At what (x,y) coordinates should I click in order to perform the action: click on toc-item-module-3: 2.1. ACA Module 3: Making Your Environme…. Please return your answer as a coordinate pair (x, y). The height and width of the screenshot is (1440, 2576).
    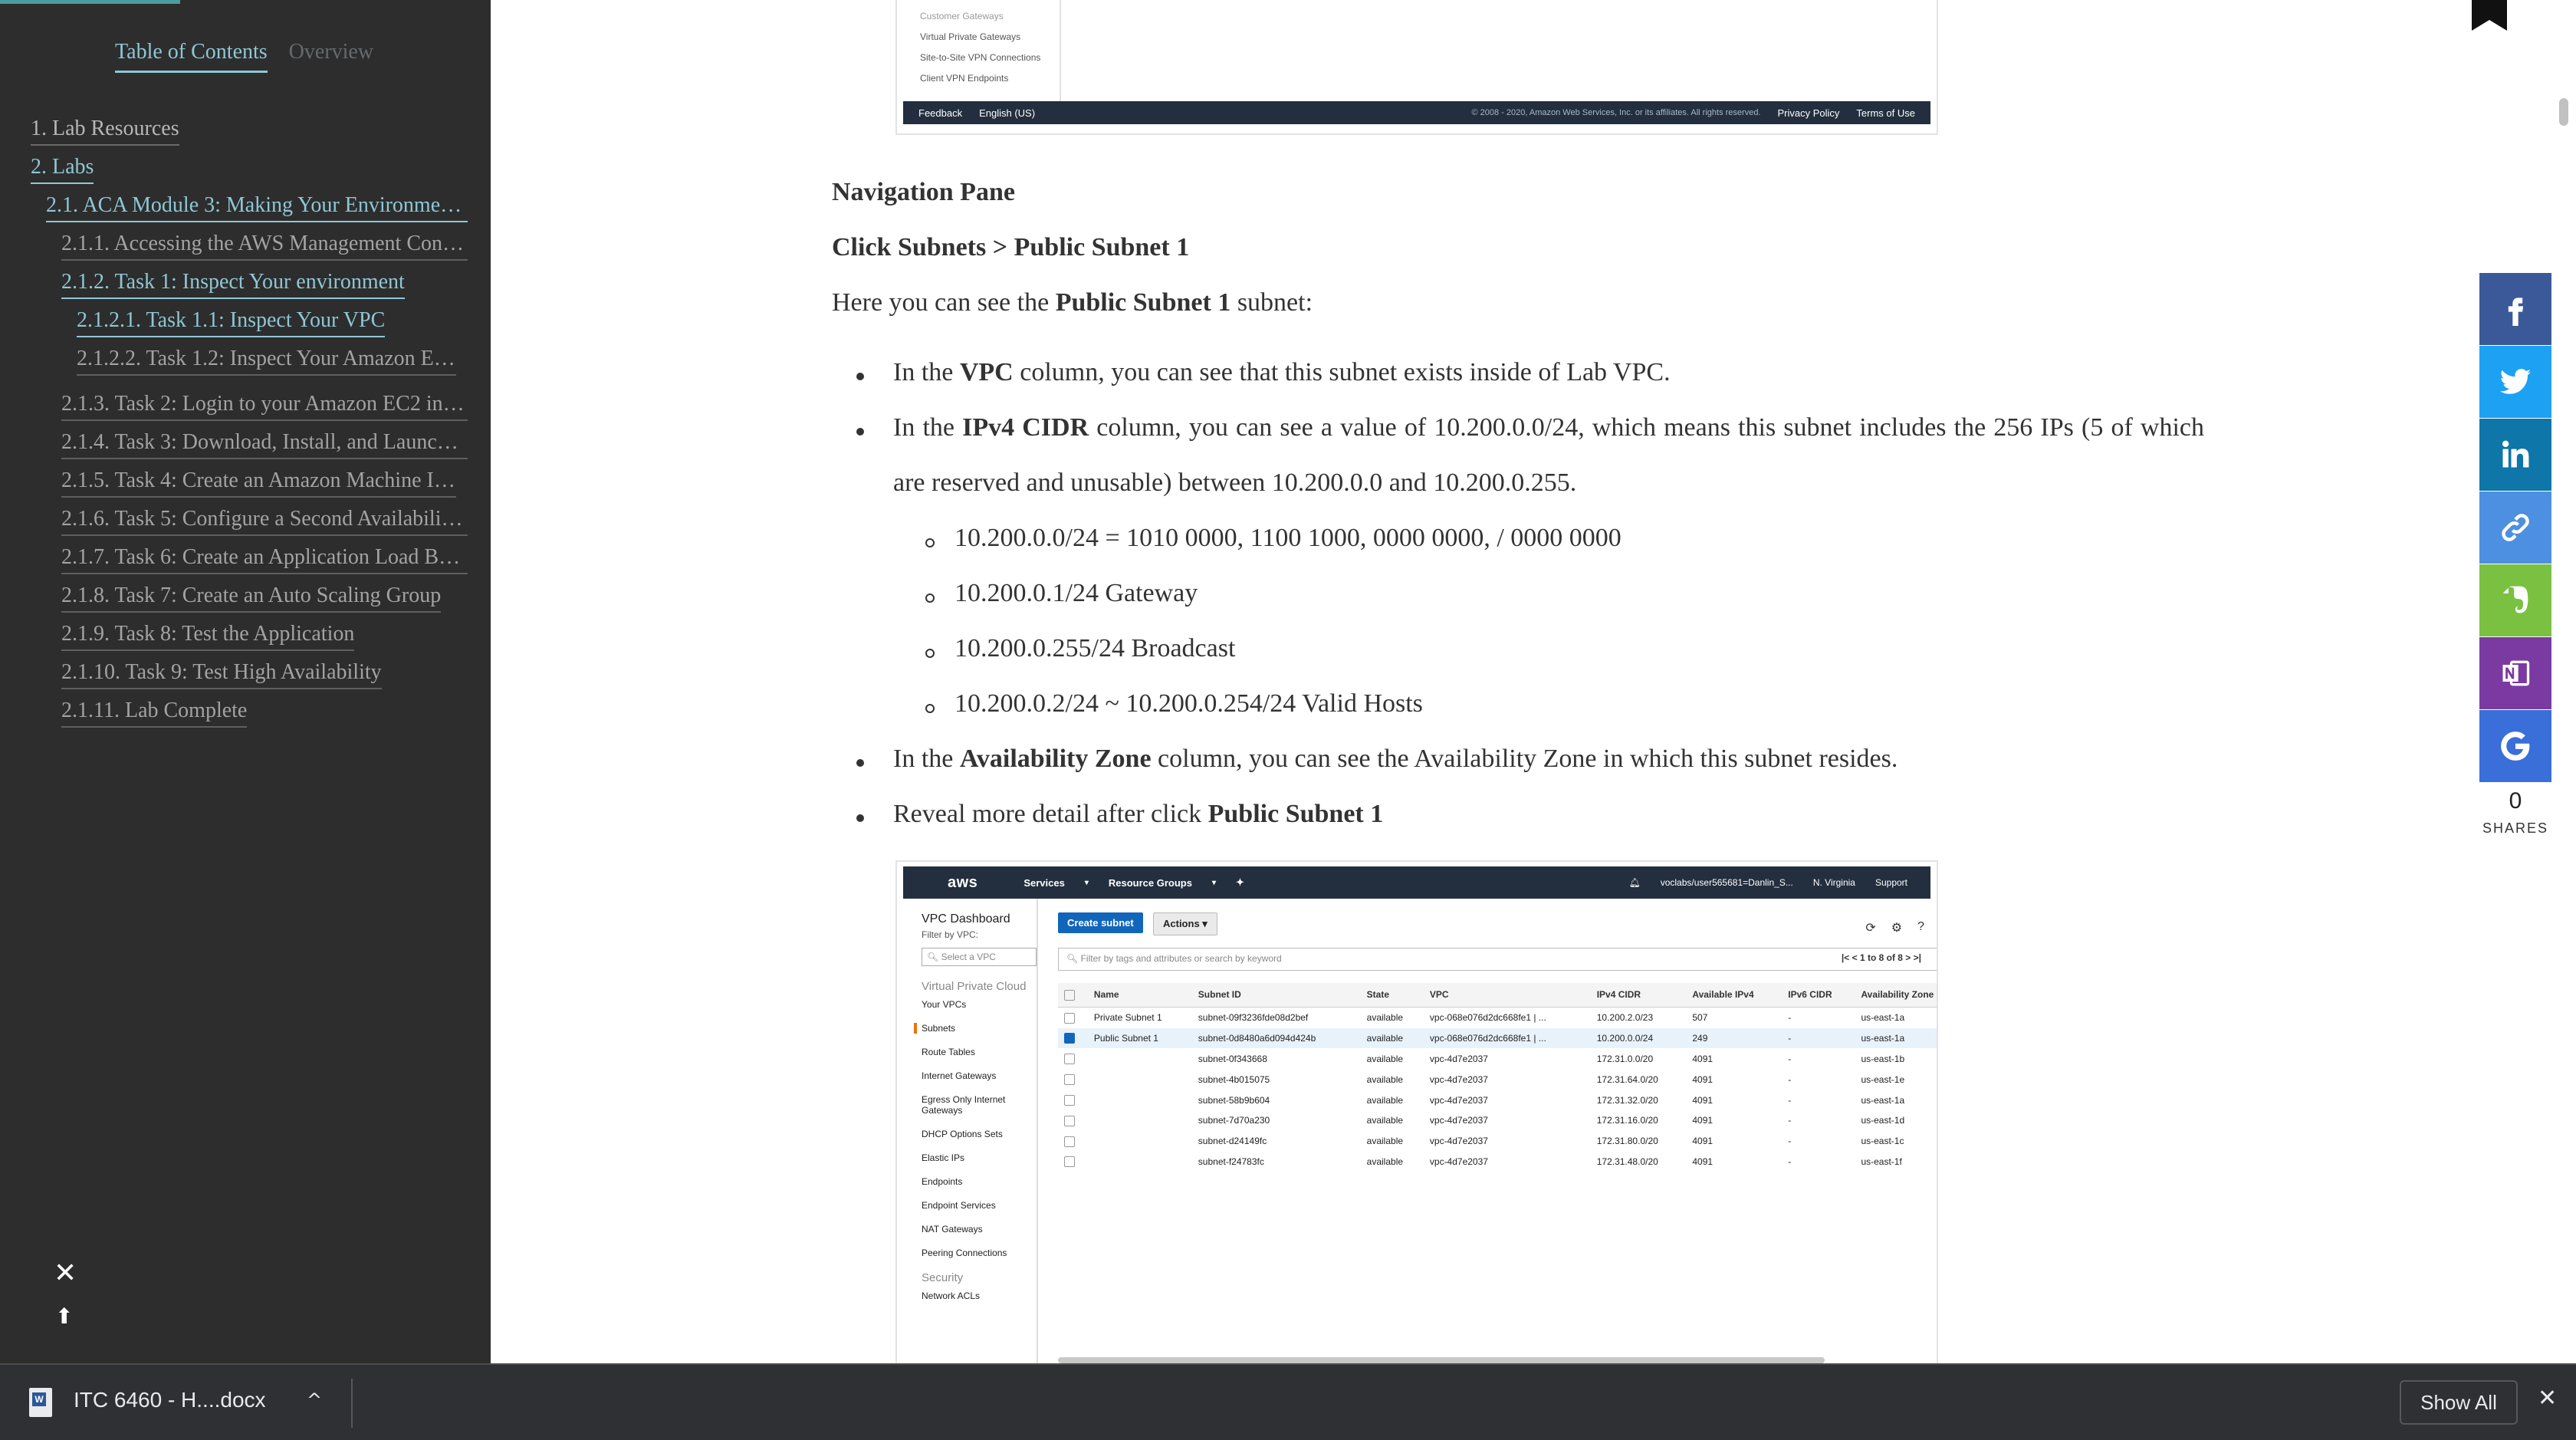
    Looking at the image, I should click on (257, 207).